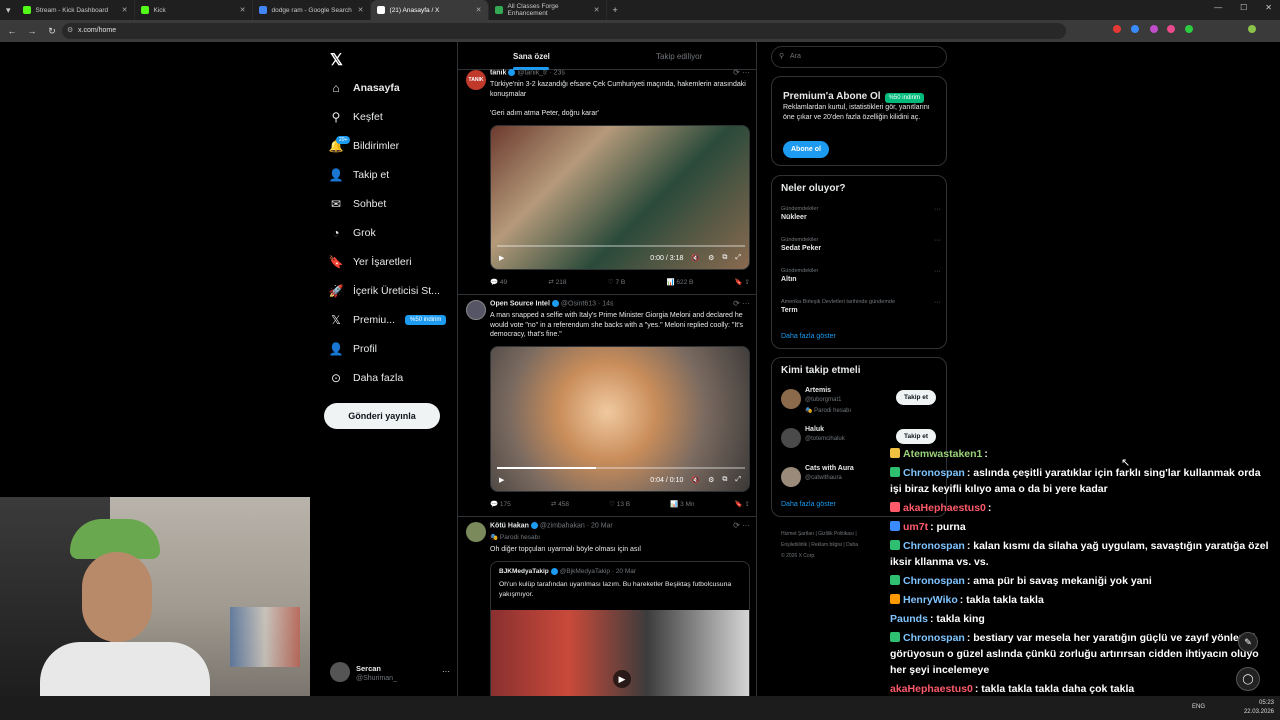  I want to click on tab-for-you: Sana özel, so click(531, 56).